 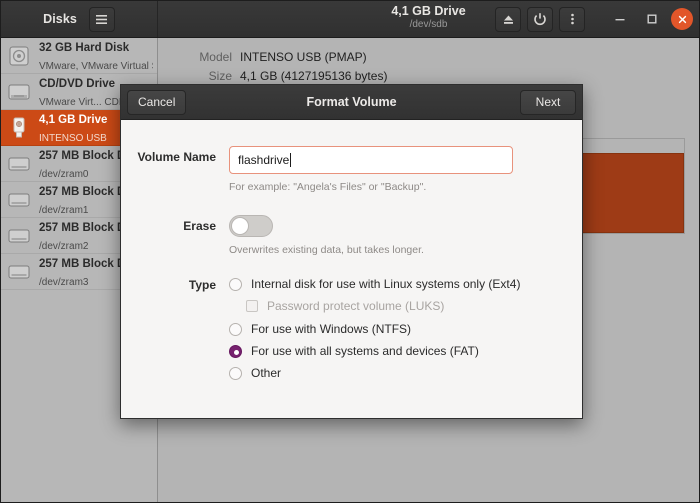 I want to click on sidebar-item-hard-disk: 32 GB Hard Disk VMware, VMware Virtual S, so click(x=79, y=56).